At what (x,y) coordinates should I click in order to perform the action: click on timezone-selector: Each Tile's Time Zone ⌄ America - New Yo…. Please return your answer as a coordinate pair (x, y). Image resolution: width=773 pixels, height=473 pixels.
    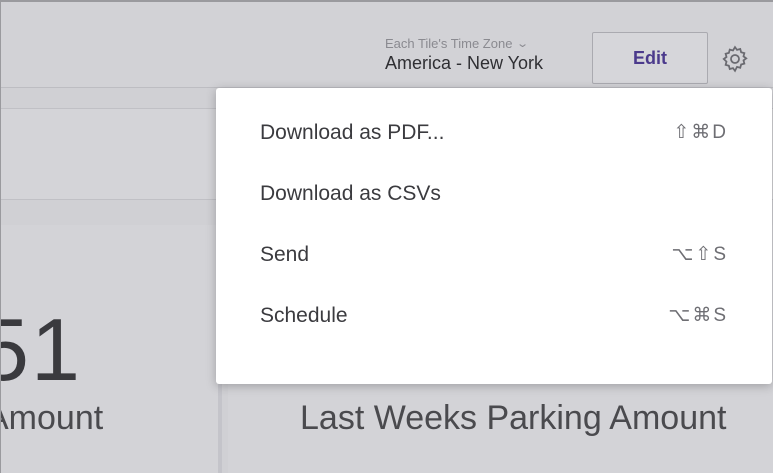
    Looking at the image, I should click on (464, 55).